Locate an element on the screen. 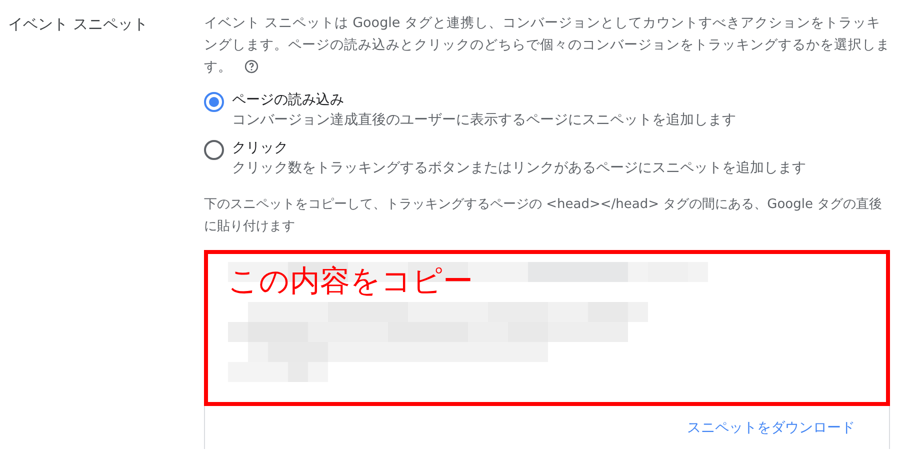  section-label: イベント スニペット is located at coordinates (78, 24).